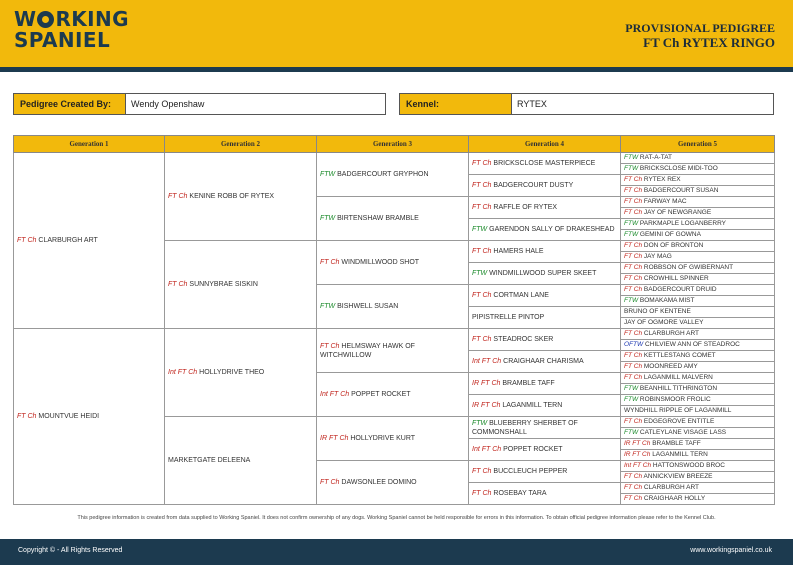  Describe the element at coordinates (664, 322) in the screenshot. I see `dog-name-text: JAY OF OGMORE VALLEY` at that location.